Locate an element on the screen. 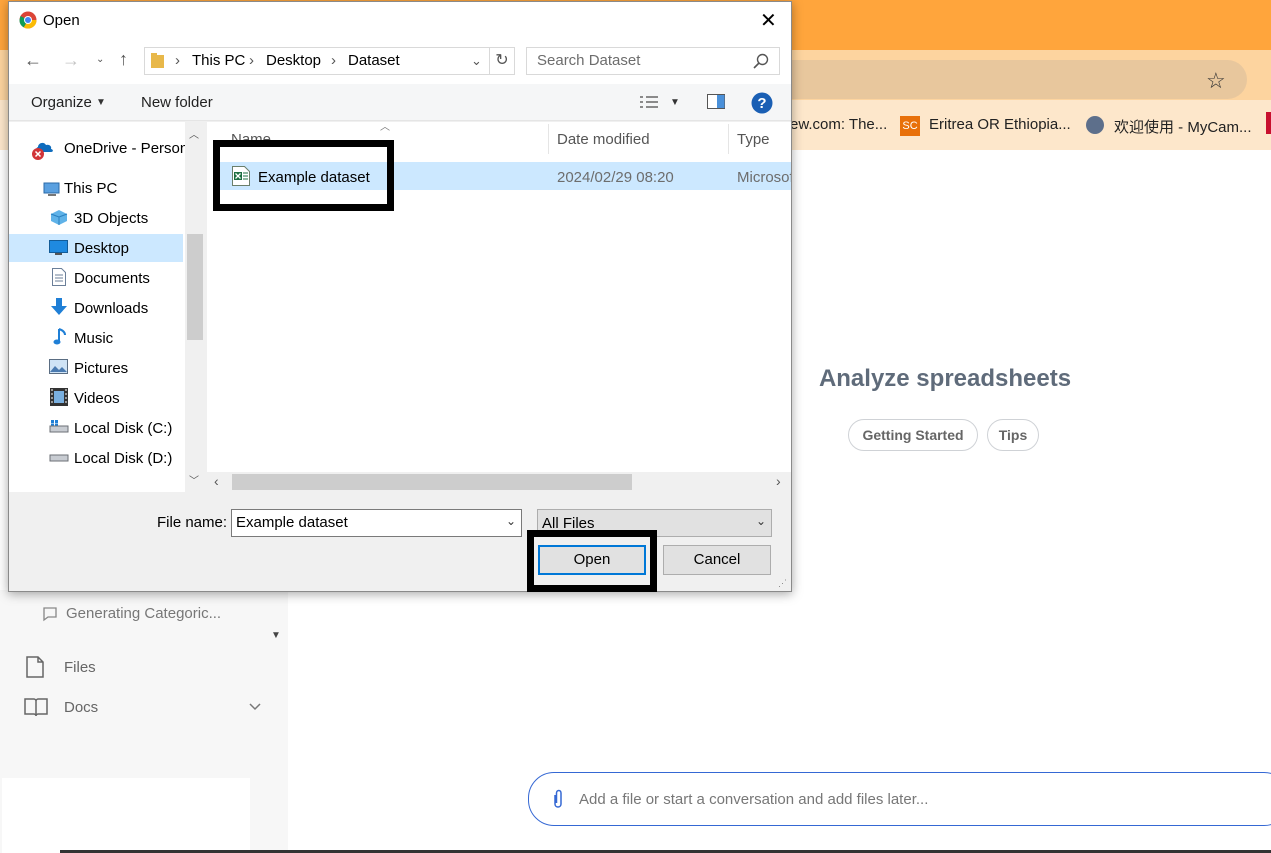 The height and width of the screenshot is (853, 1271). bookmark-favicon-icon is located at coordinates (1268, 123).